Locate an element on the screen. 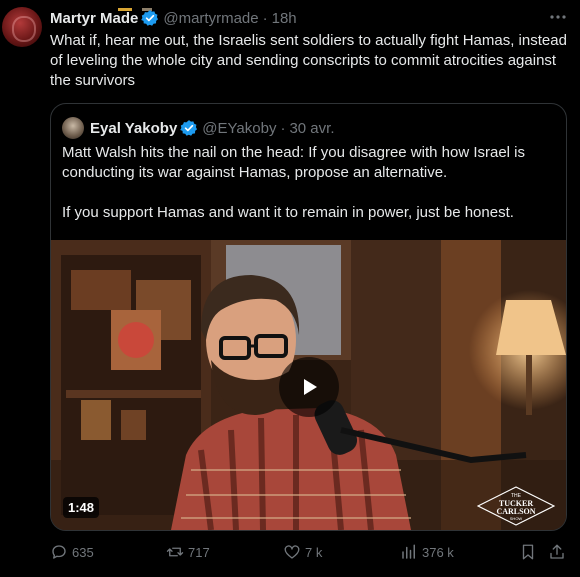 Image resolution: width=580 pixels, height=577 pixels. author-handle: @martyrmade is located at coordinates (210, 18).